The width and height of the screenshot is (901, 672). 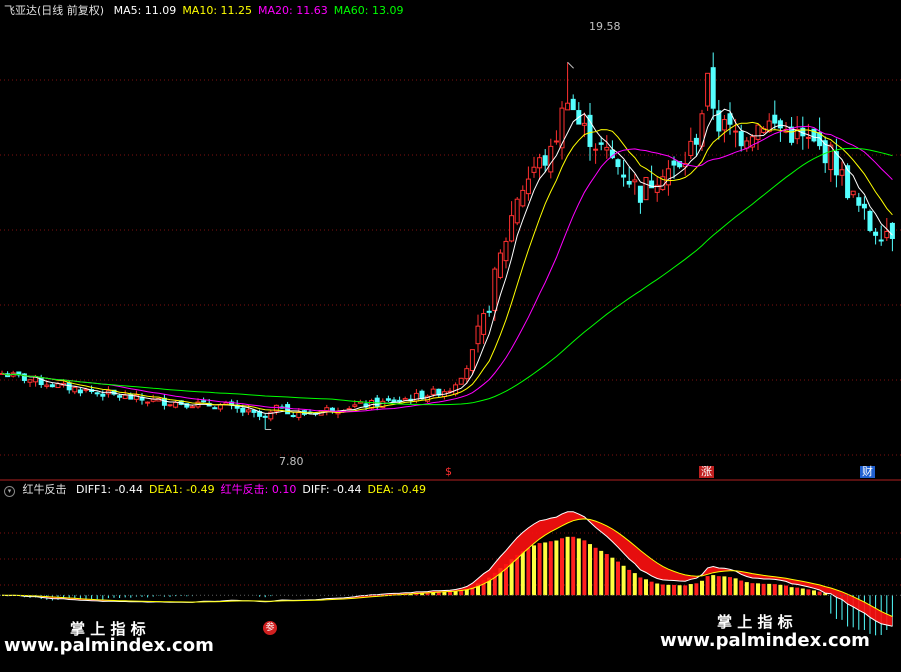 I want to click on low-price-label: 7.80, so click(x=291, y=461).